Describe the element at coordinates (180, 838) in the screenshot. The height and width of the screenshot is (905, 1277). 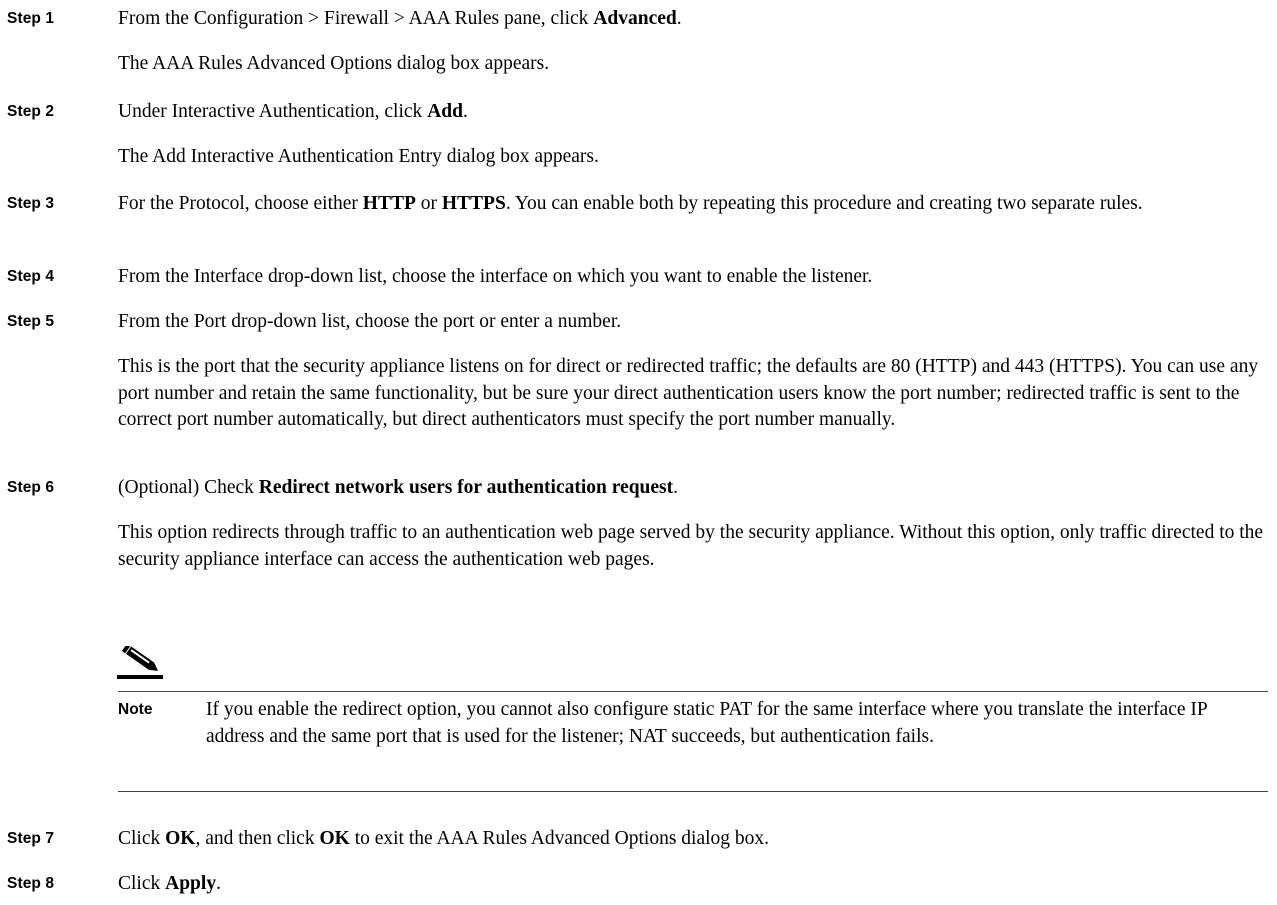
I see `step-7-bold-ok: OK` at that location.